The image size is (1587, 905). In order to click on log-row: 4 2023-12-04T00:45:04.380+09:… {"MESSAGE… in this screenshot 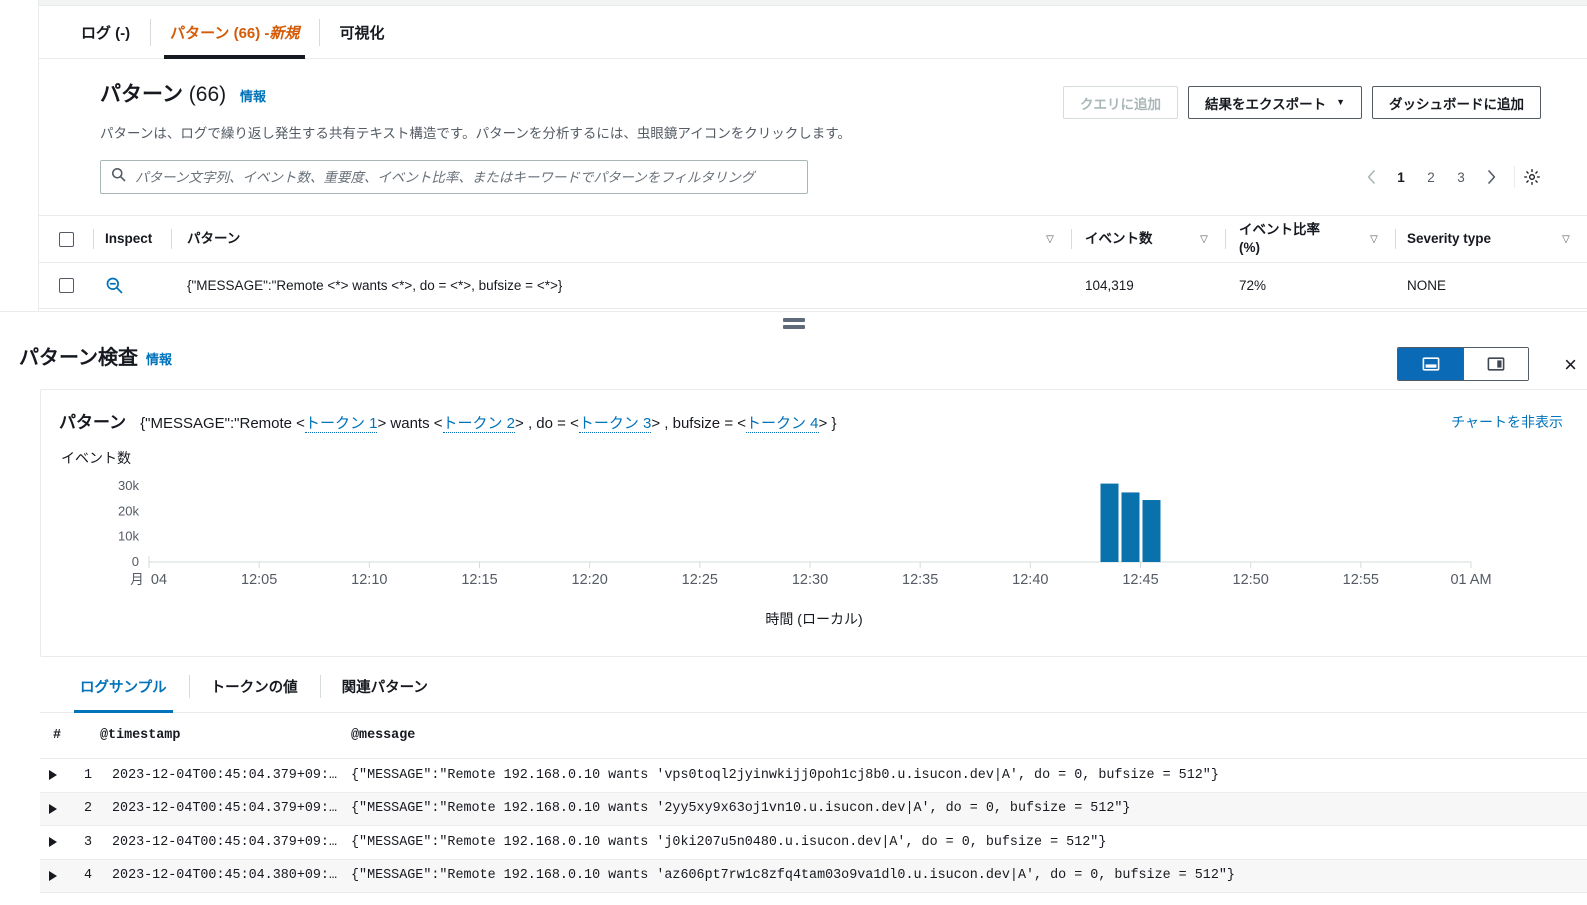, I will do `click(813, 876)`.